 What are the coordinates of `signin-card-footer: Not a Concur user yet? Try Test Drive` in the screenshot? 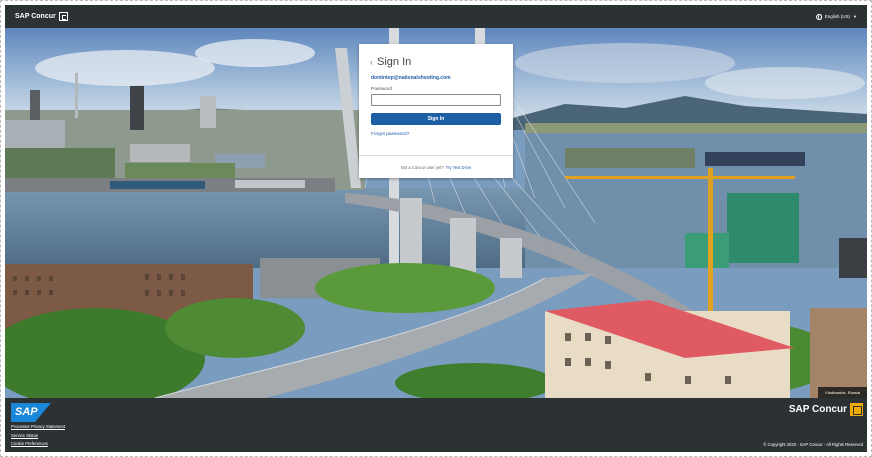 It's located at (436, 166).